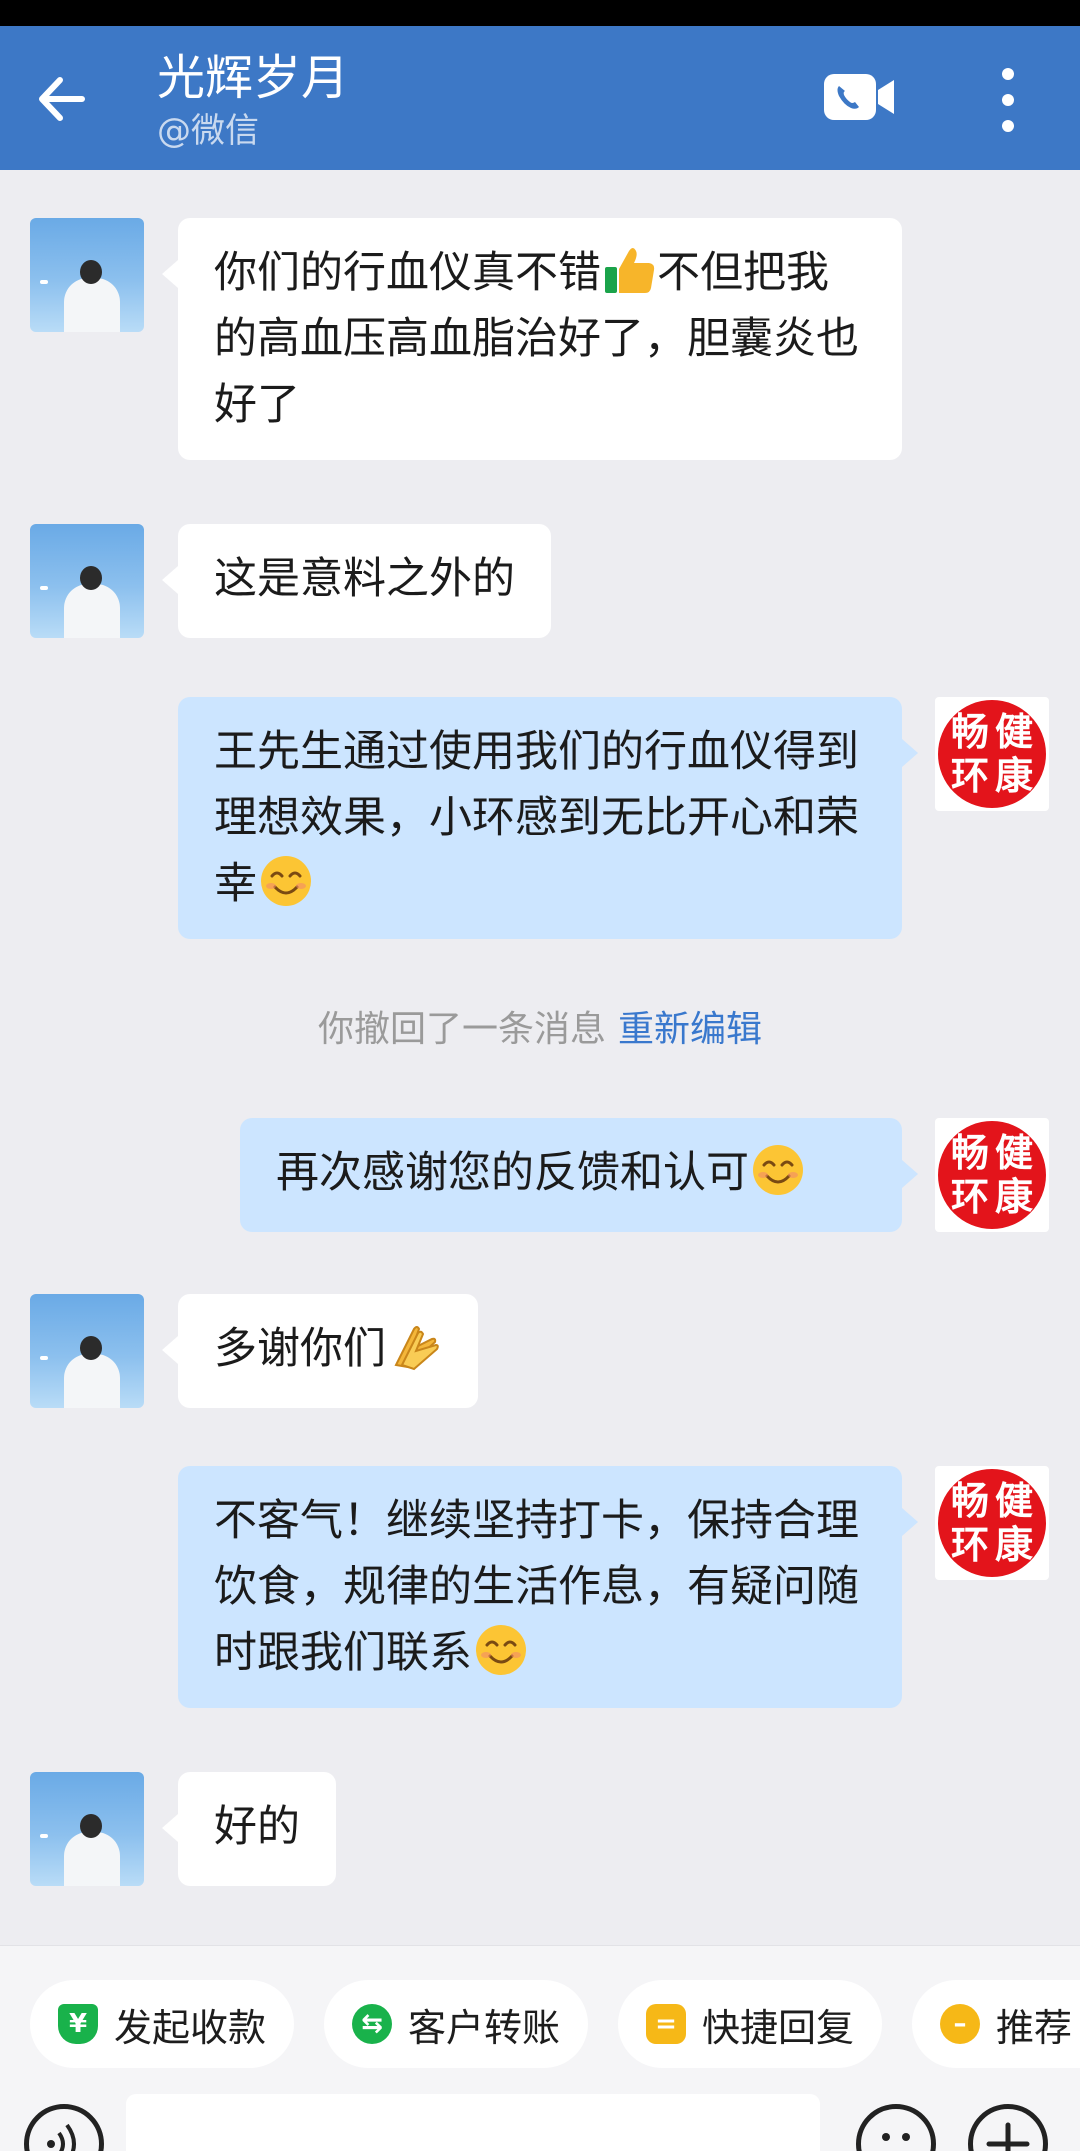 The height and width of the screenshot is (2151, 1080). Describe the element at coordinates (416, 1348) in the screenshot. I see `pray-hands-icon` at that location.